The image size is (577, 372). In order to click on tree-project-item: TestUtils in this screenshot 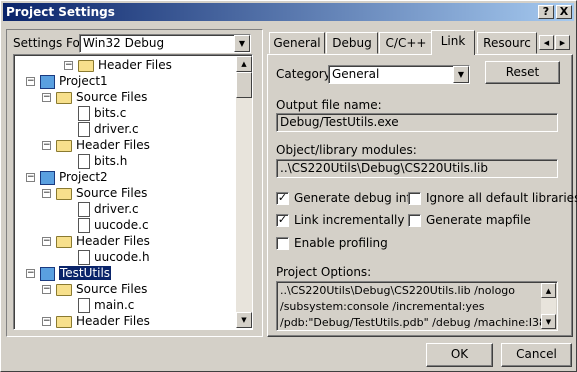, I will do `click(76, 273)`.